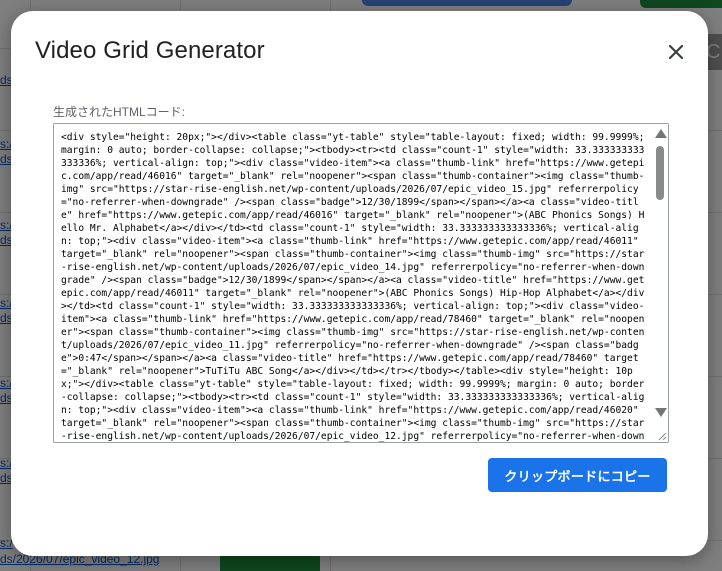 The height and width of the screenshot is (571, 722). What do you see at coordinates (660, 173) in the screenshot?
I see `scroll-thumb` at bounding box center [660, 173].